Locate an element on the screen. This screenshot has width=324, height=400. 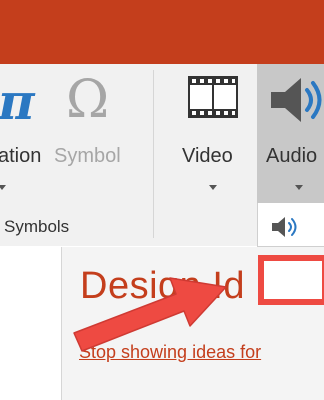
equation-dropdown-icon is located at coordinates (3, 187).